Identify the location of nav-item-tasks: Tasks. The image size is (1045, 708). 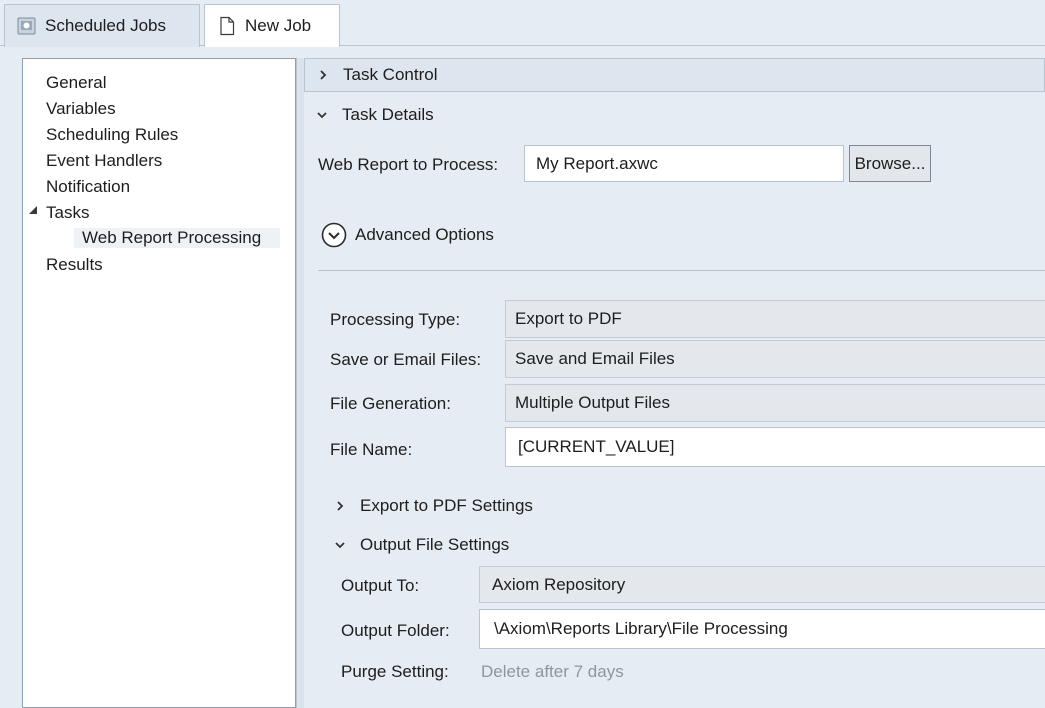
(67, 213).